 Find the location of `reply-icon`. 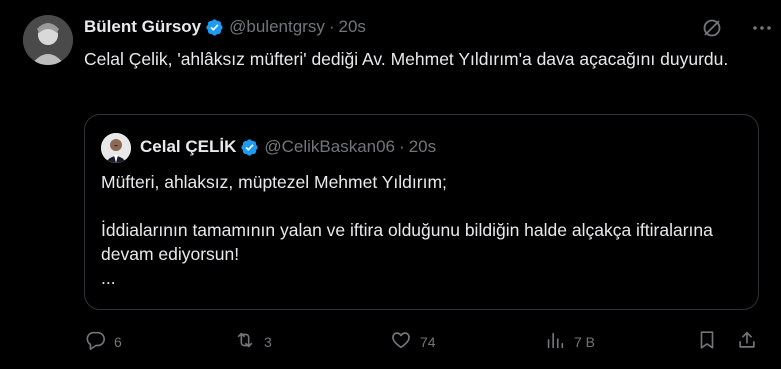

reply-icon is located at coordinates (95, 341).